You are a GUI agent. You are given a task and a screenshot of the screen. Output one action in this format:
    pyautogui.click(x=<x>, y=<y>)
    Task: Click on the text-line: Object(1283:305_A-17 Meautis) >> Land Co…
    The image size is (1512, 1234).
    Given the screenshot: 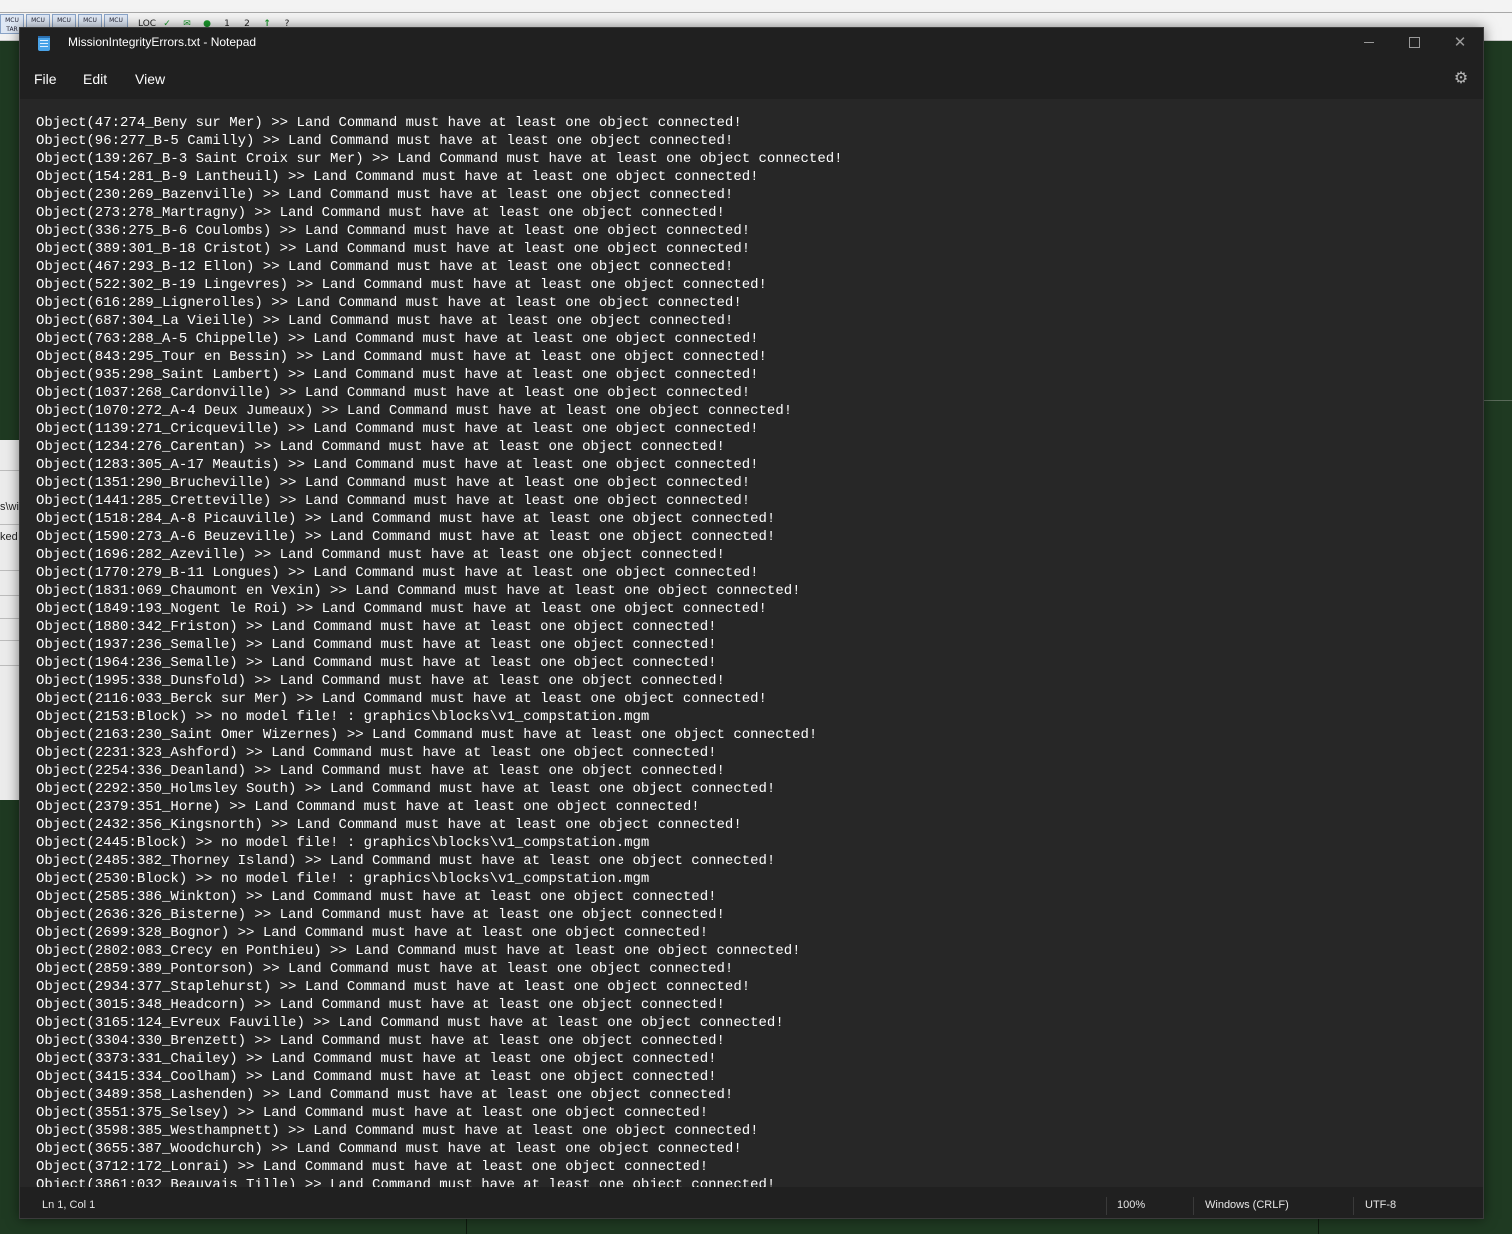 What is the action you would take?
    pyautogui.click(x=397, y=465)
    